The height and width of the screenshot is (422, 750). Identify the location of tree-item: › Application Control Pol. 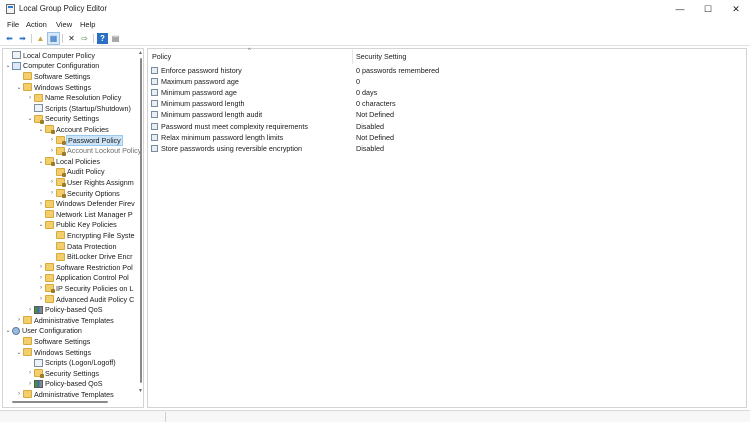
(83, 278).